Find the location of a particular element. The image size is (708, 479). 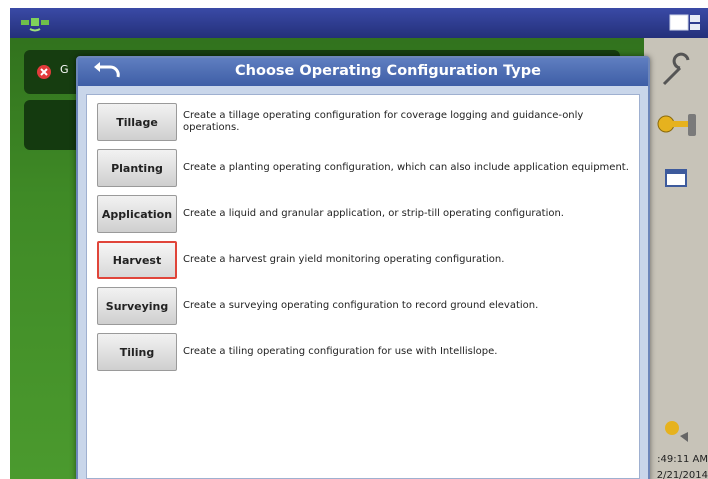

top-bar is located at coordinates (359, 23).